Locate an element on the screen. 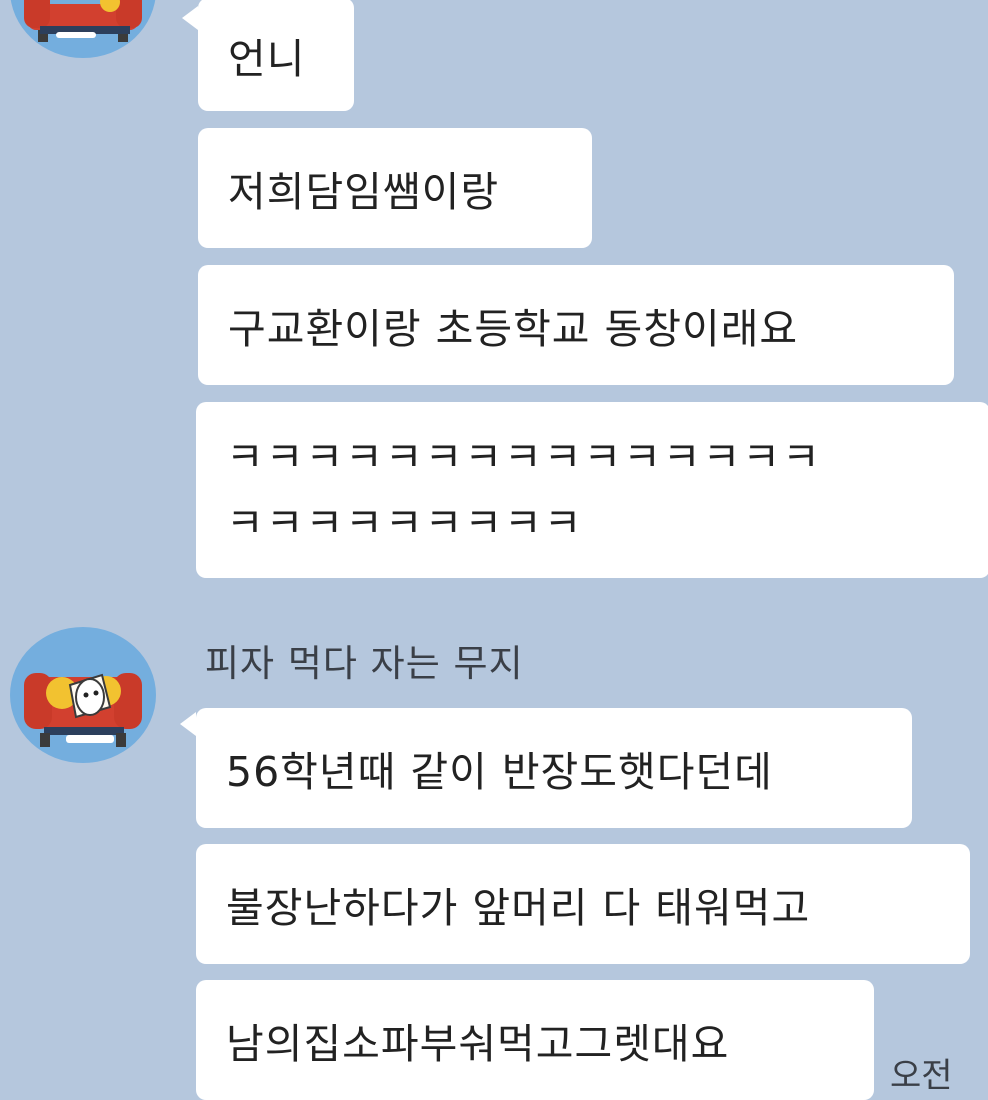 Image resolution: width=988 pixels, height=1100 pixels. message-bubble: 불장난하다가 앞머리 다 태워먹고 is located at coordinates (583, 904).